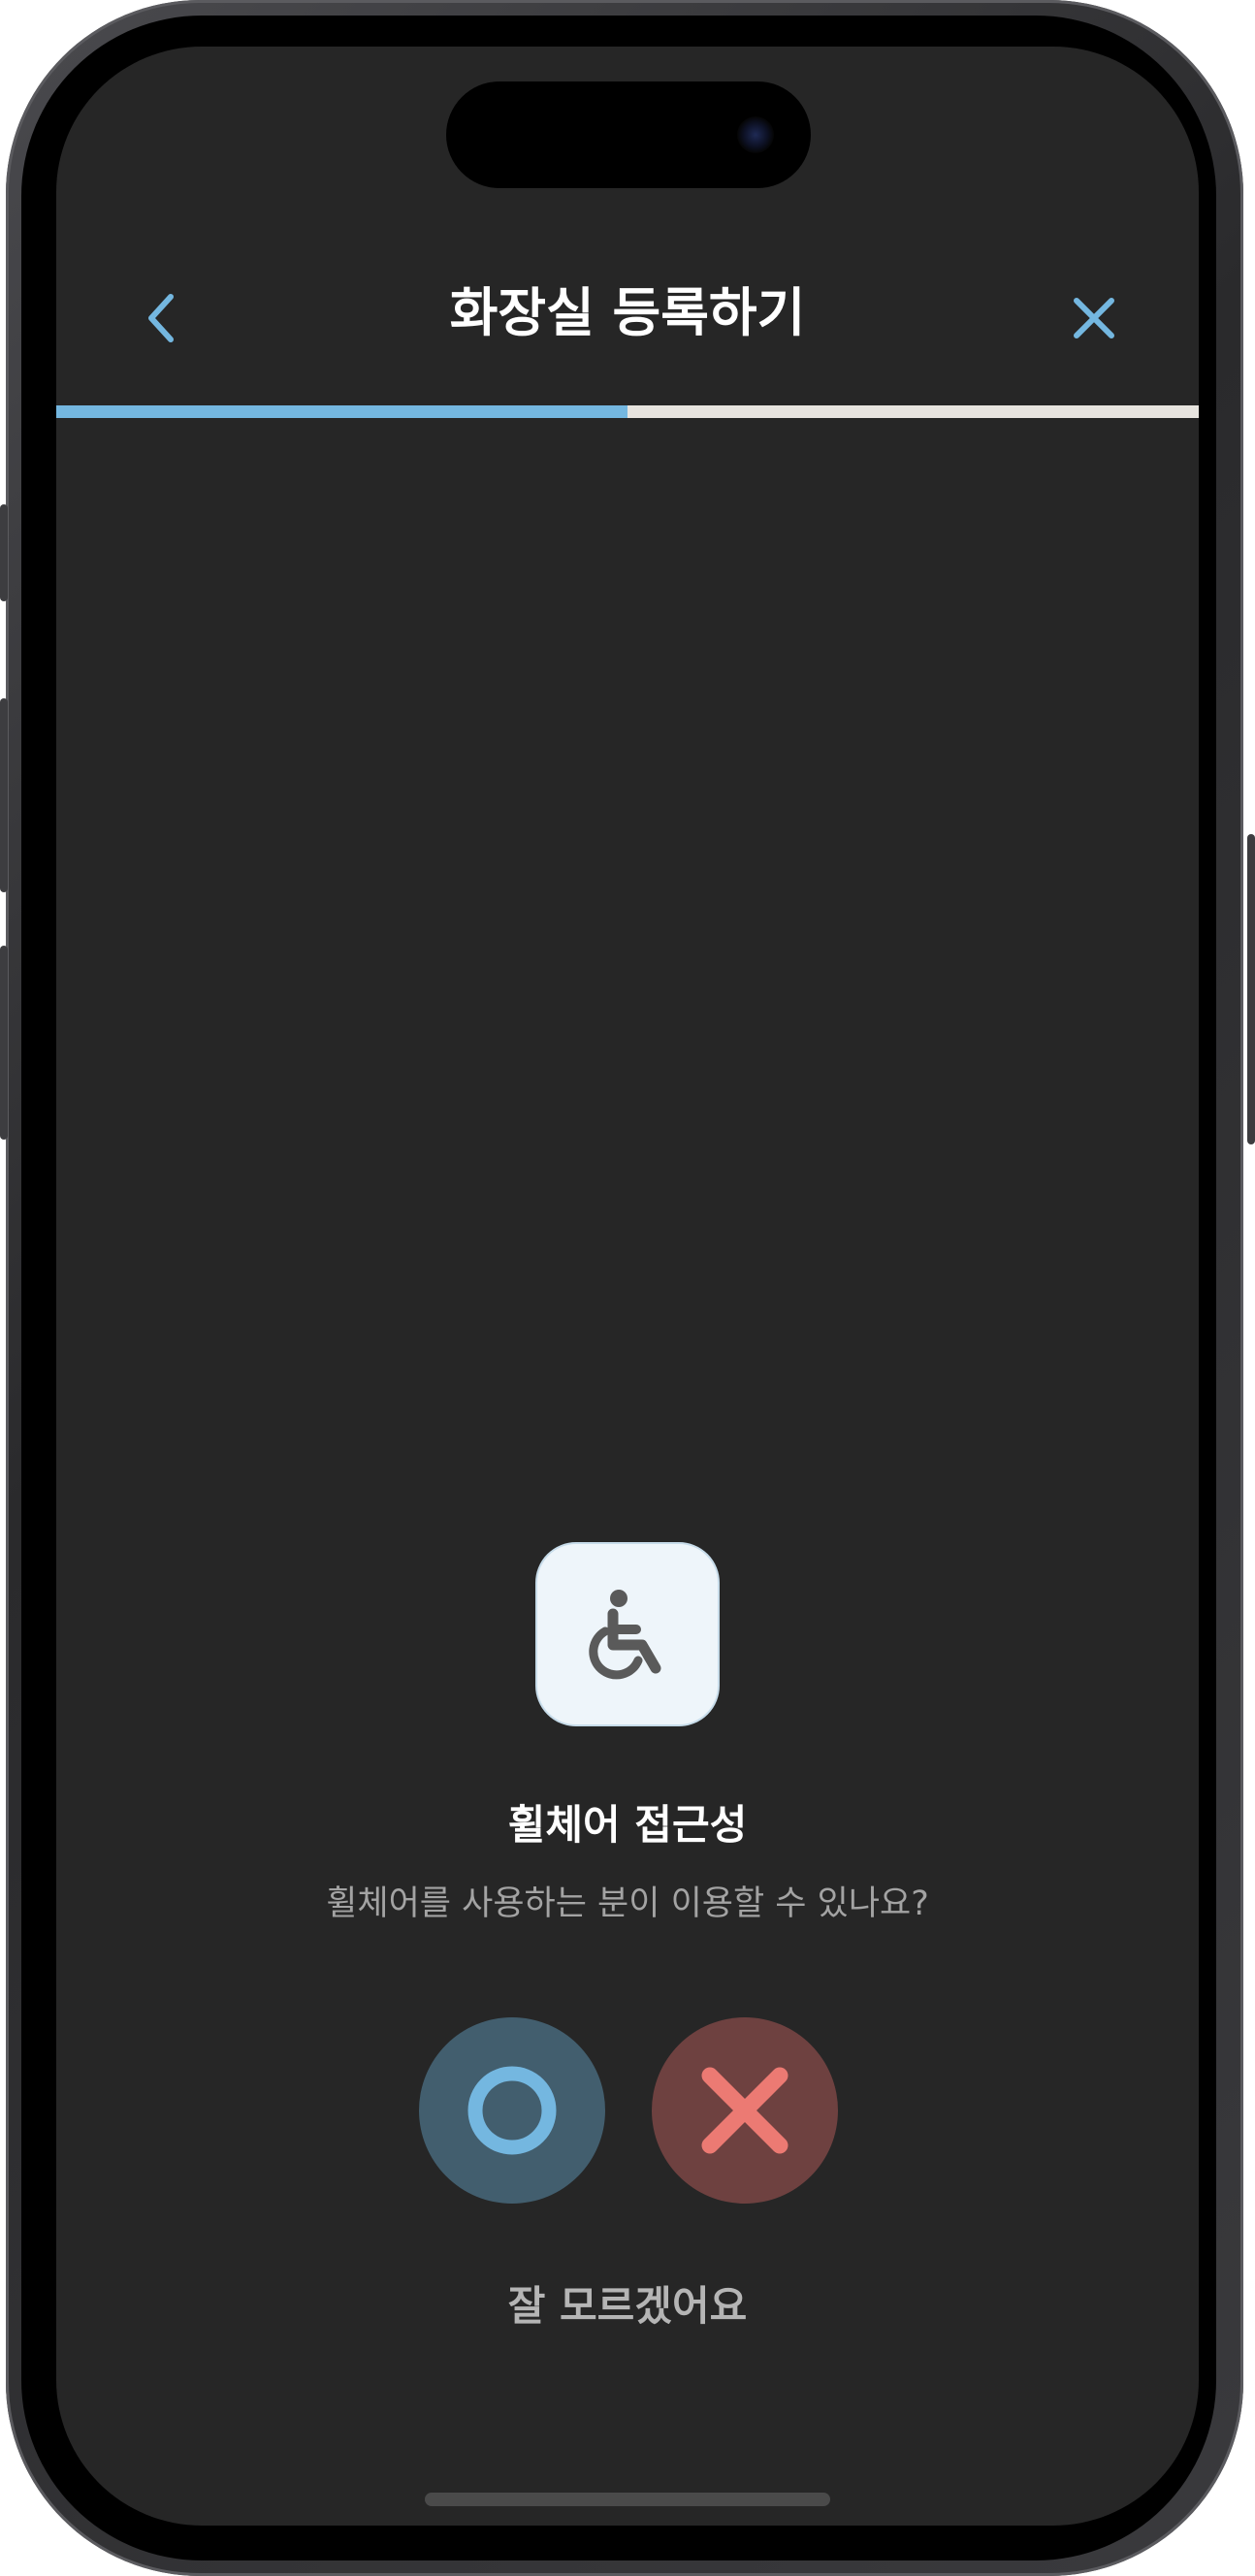 This screenshot has width=1255, height=2576. Describe the element at coordinates (627, 1825) in the screenshot. I see `question-title: 휠체어 접근성` at that location.